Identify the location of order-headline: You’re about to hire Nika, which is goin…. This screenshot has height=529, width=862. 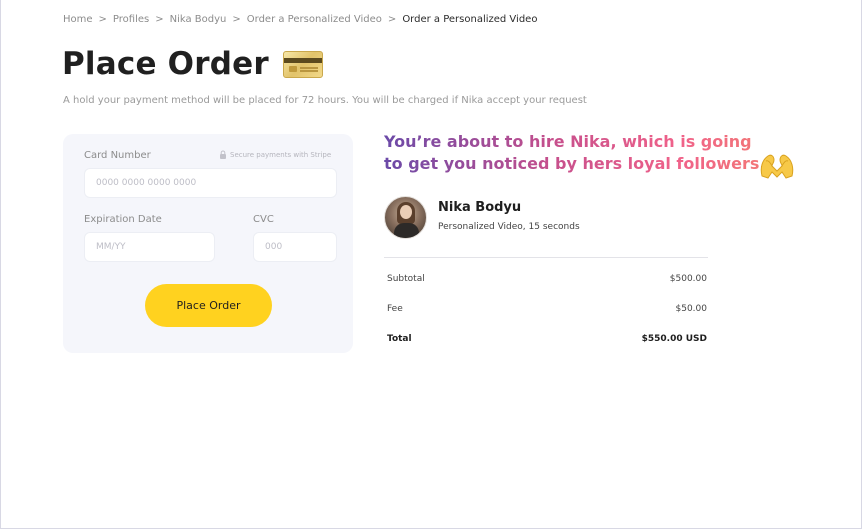
(594, 153).